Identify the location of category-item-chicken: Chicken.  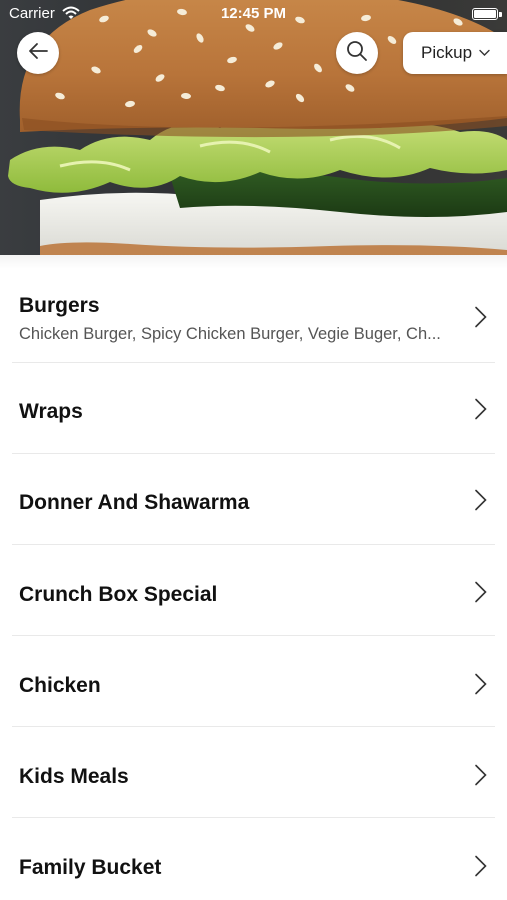
(253, 681).